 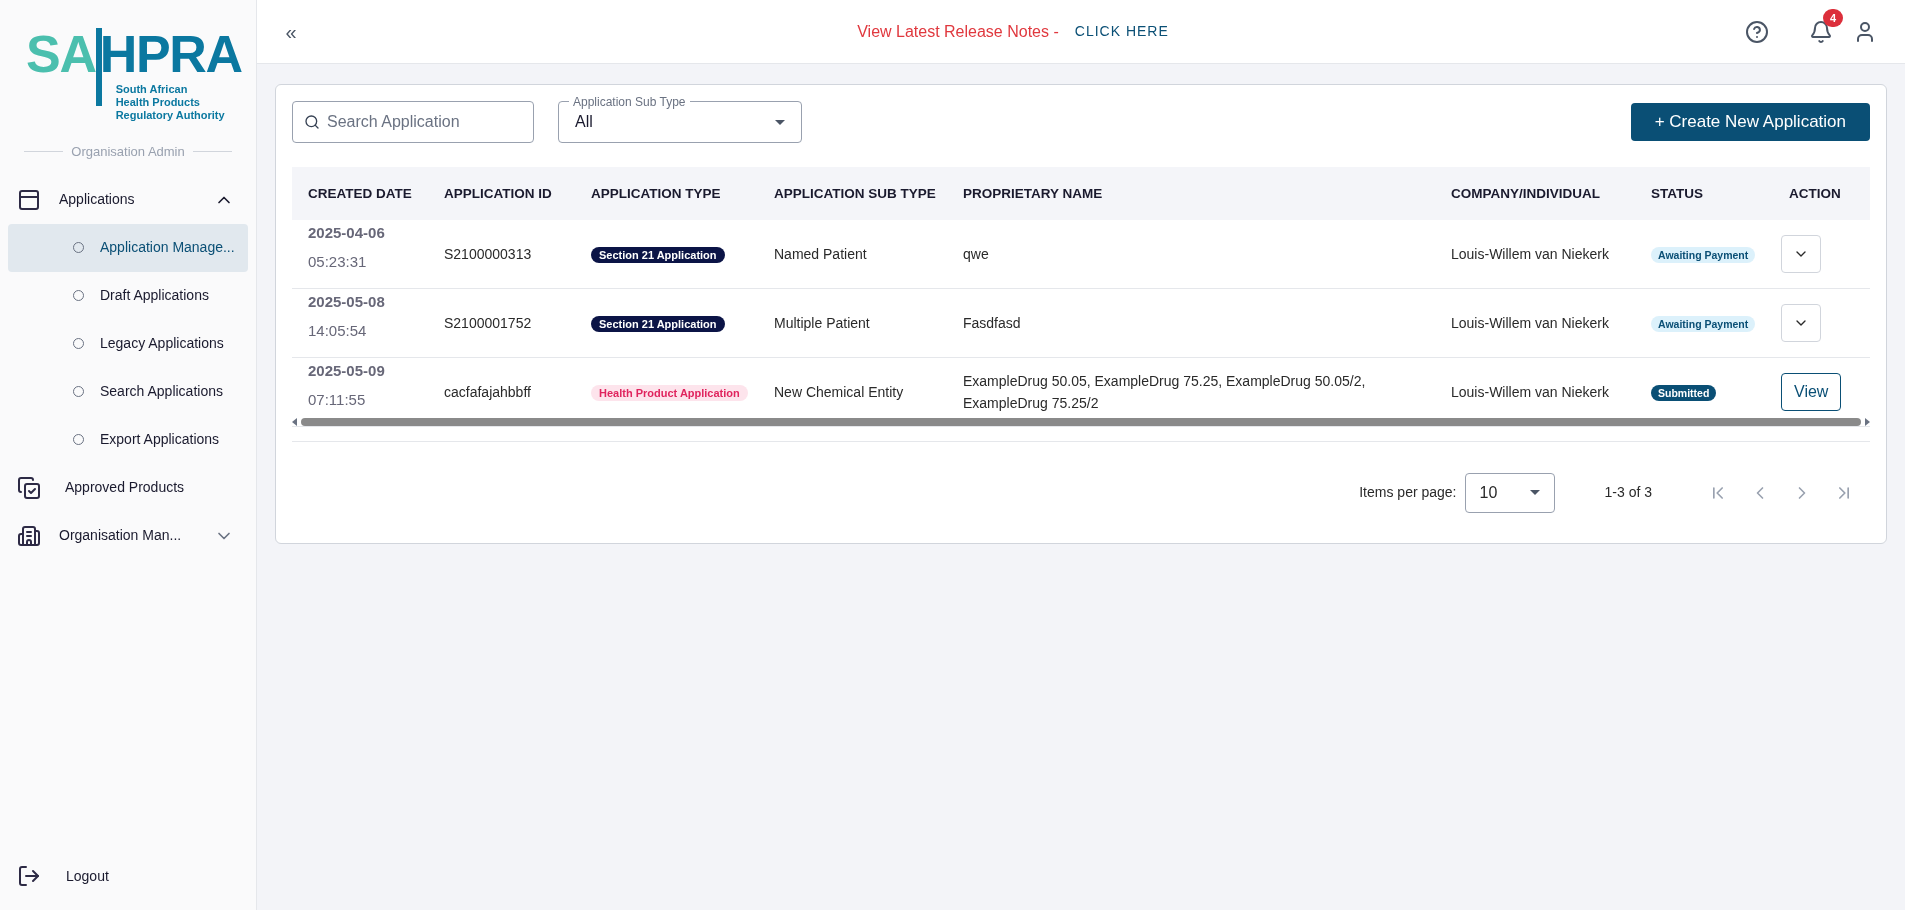 I want to click on view-button: View, so click(x=1811, y=392).